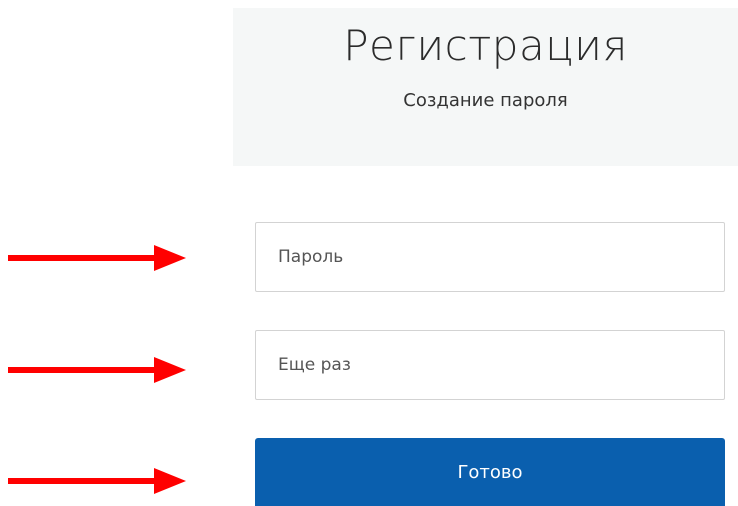 Image resolution: width=738 pixels, height=506 pixels. Describe the element at coordinates (490, 365) in the screenshot. I see `password-repeat-input` at that location.